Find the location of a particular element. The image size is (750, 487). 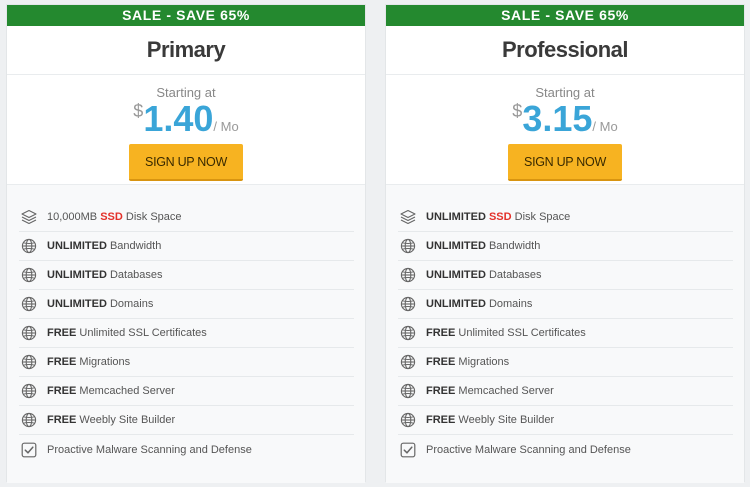

feature-text: UNLIMITED Databases is located at coordinates (105, 275).